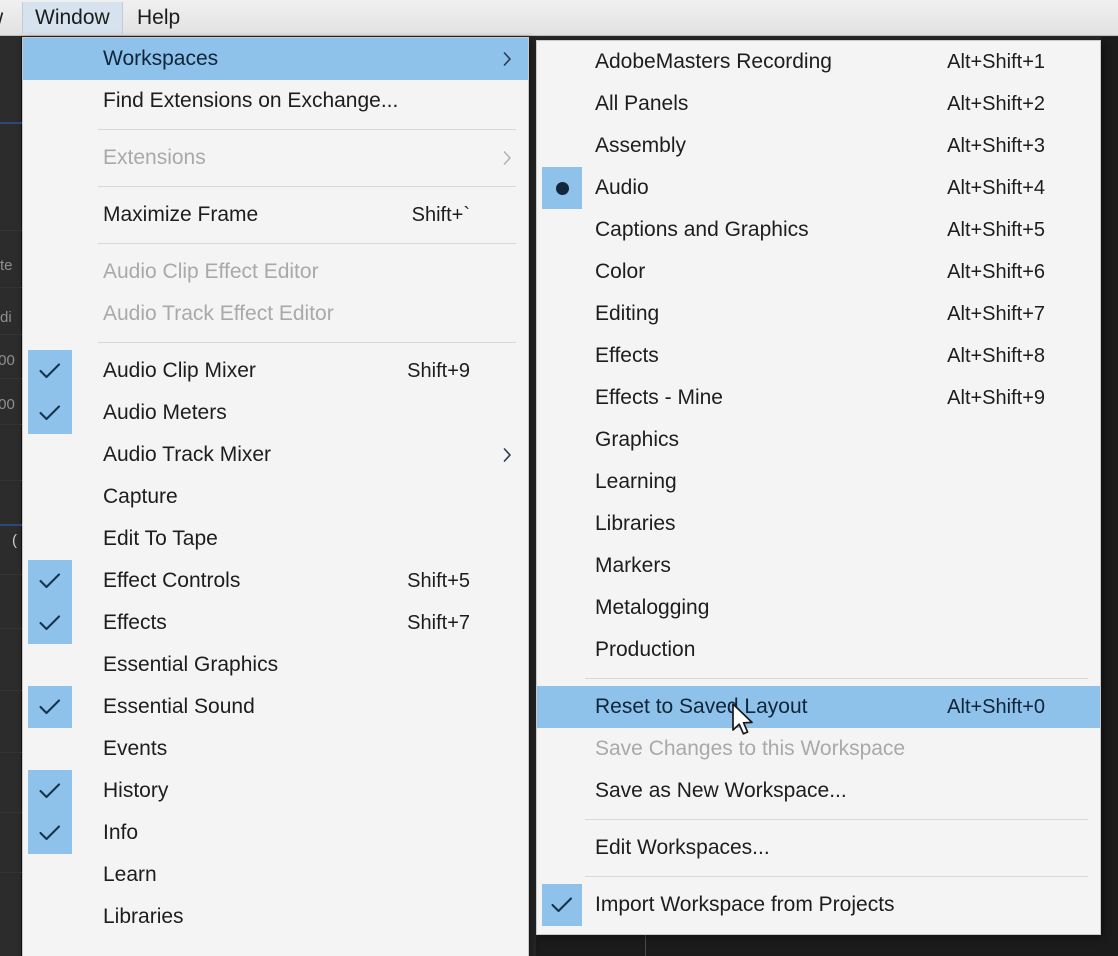 This screenshot has height=956, width=1118. What do you see at coordinates (996, 103) in the screenshot?
I see `workspaces-submenu-item-shortcut: Alt+Shift+2` at bounding box center [996, 103].